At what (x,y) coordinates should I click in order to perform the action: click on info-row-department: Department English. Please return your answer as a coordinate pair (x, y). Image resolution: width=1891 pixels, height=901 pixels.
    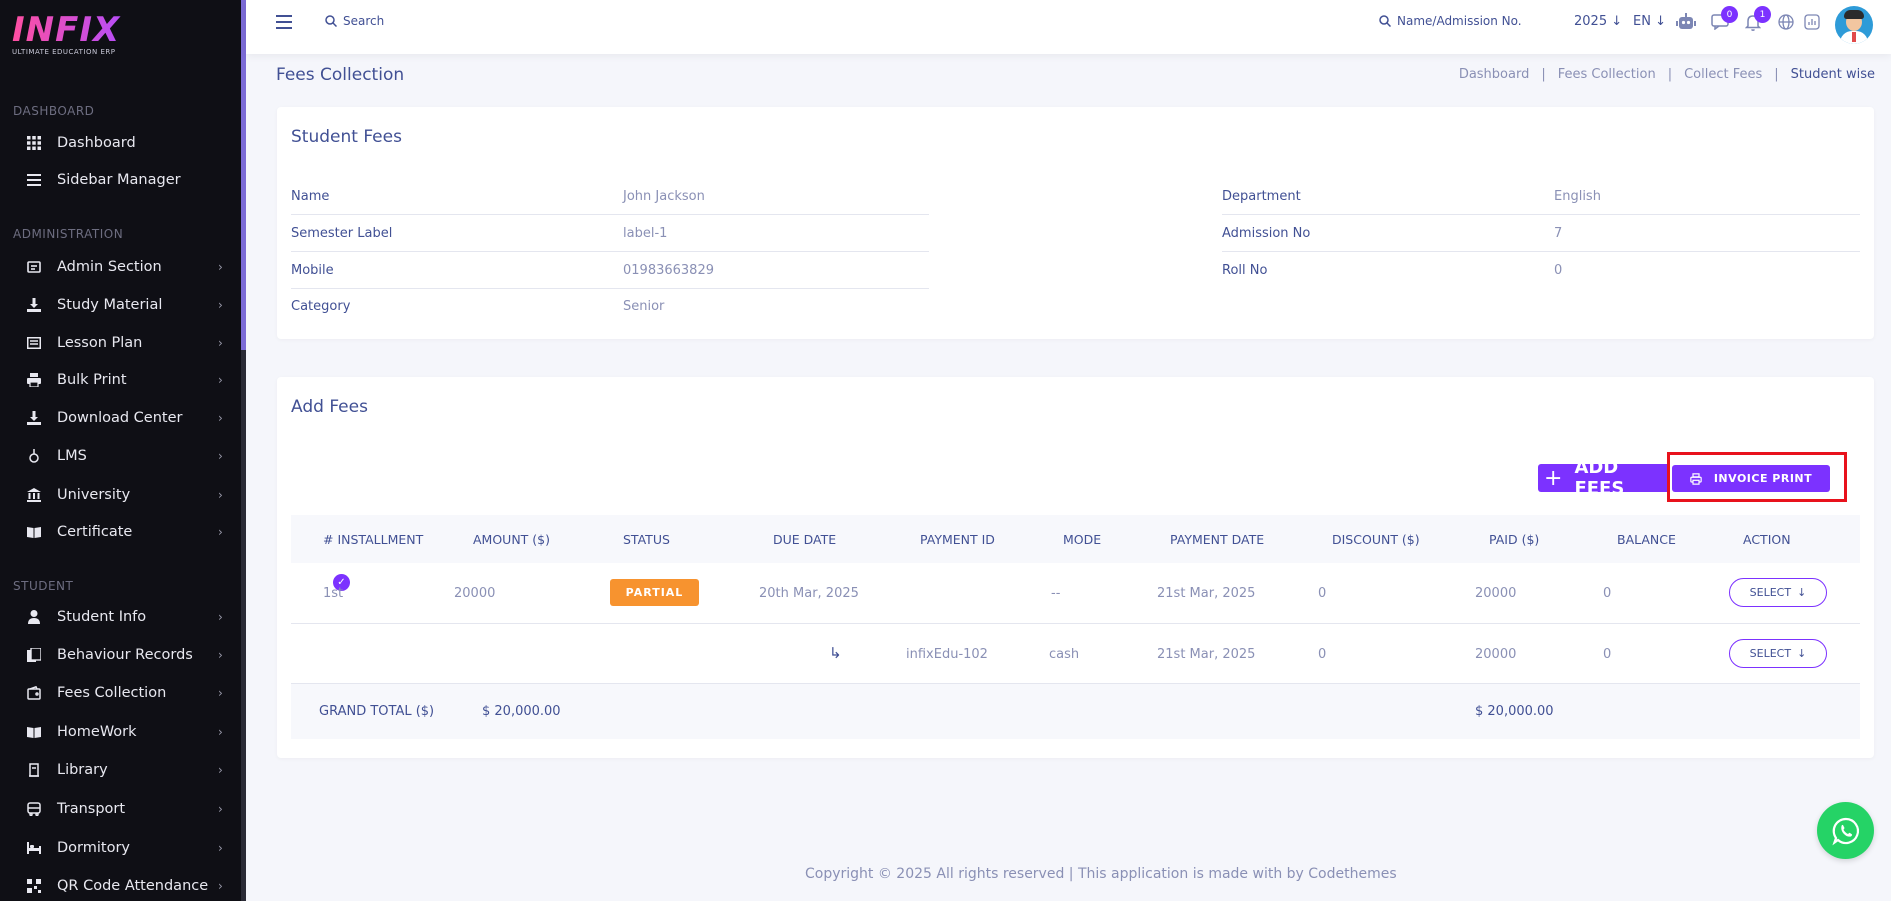
    Looking at the image, I should click on (1541, 197).